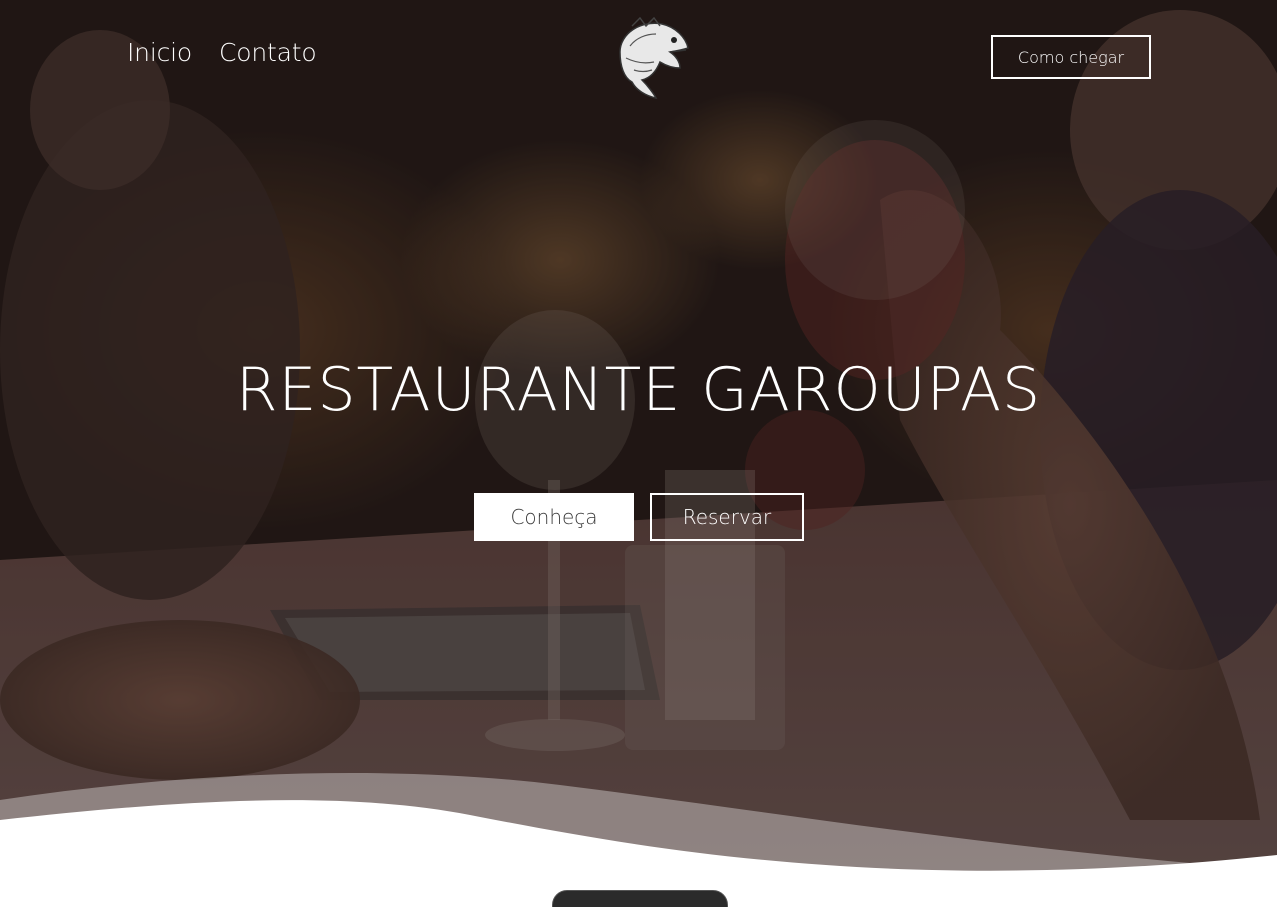  What do you see at coordinates (554, 517) in the screenshot?
I see `discover-button: Conheça` at bounding box center [554, 517].